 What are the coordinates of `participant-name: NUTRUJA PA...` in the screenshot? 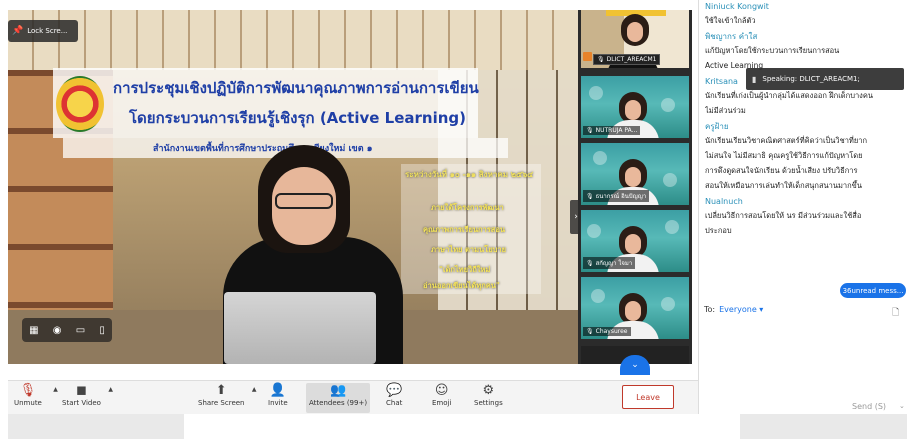 It's located at (616, 130).